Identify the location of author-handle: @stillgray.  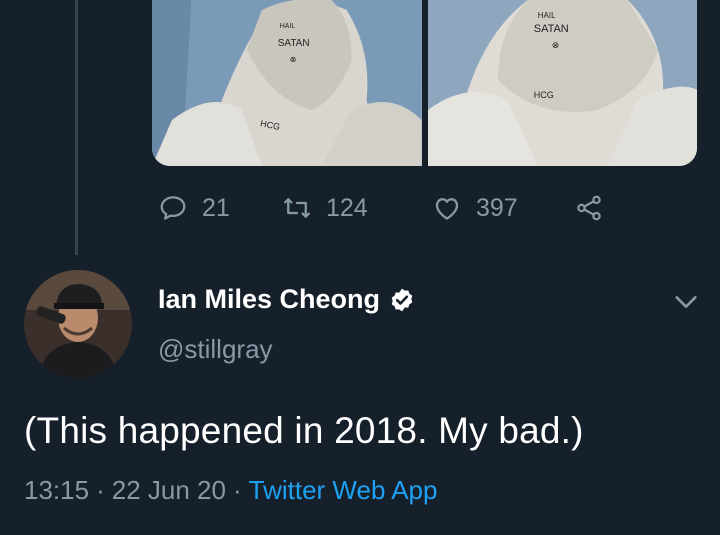
(215, 349).